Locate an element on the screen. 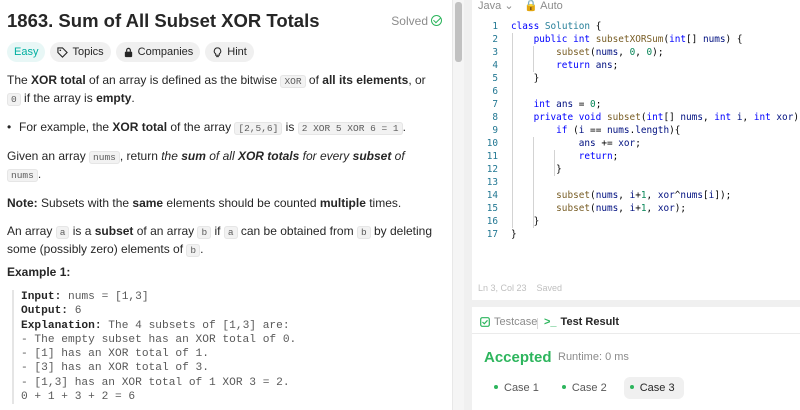 This screenshot has height=410, width=800. difficulty-tag: Easy is located at coordinates (26, 52).